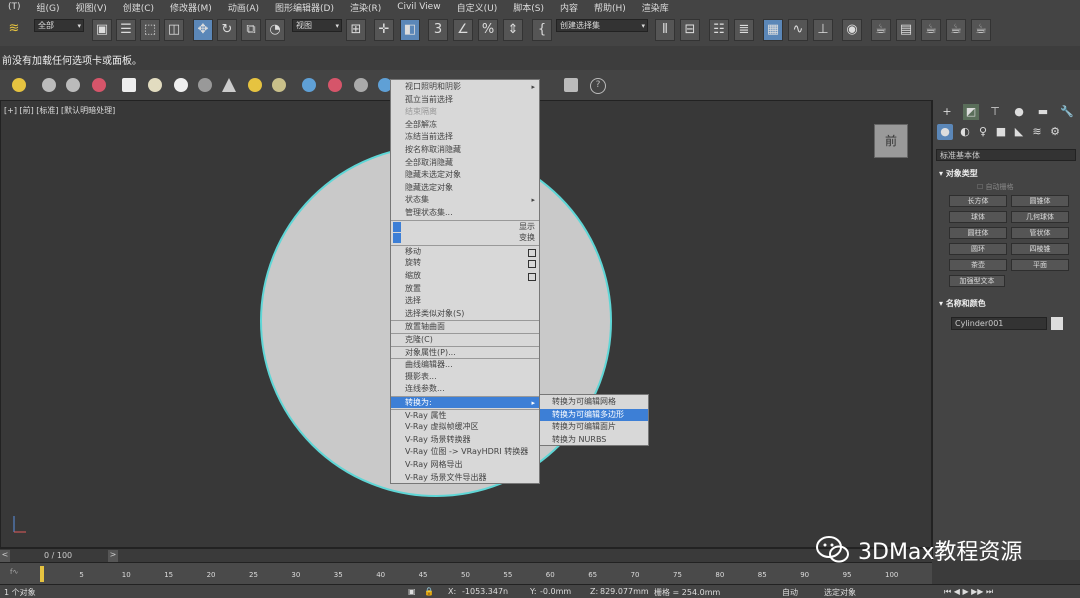  Describe the element at coordinates (304, 7) in the screenshot. I see `menu-item: 图形编辑器(D)` at that location.